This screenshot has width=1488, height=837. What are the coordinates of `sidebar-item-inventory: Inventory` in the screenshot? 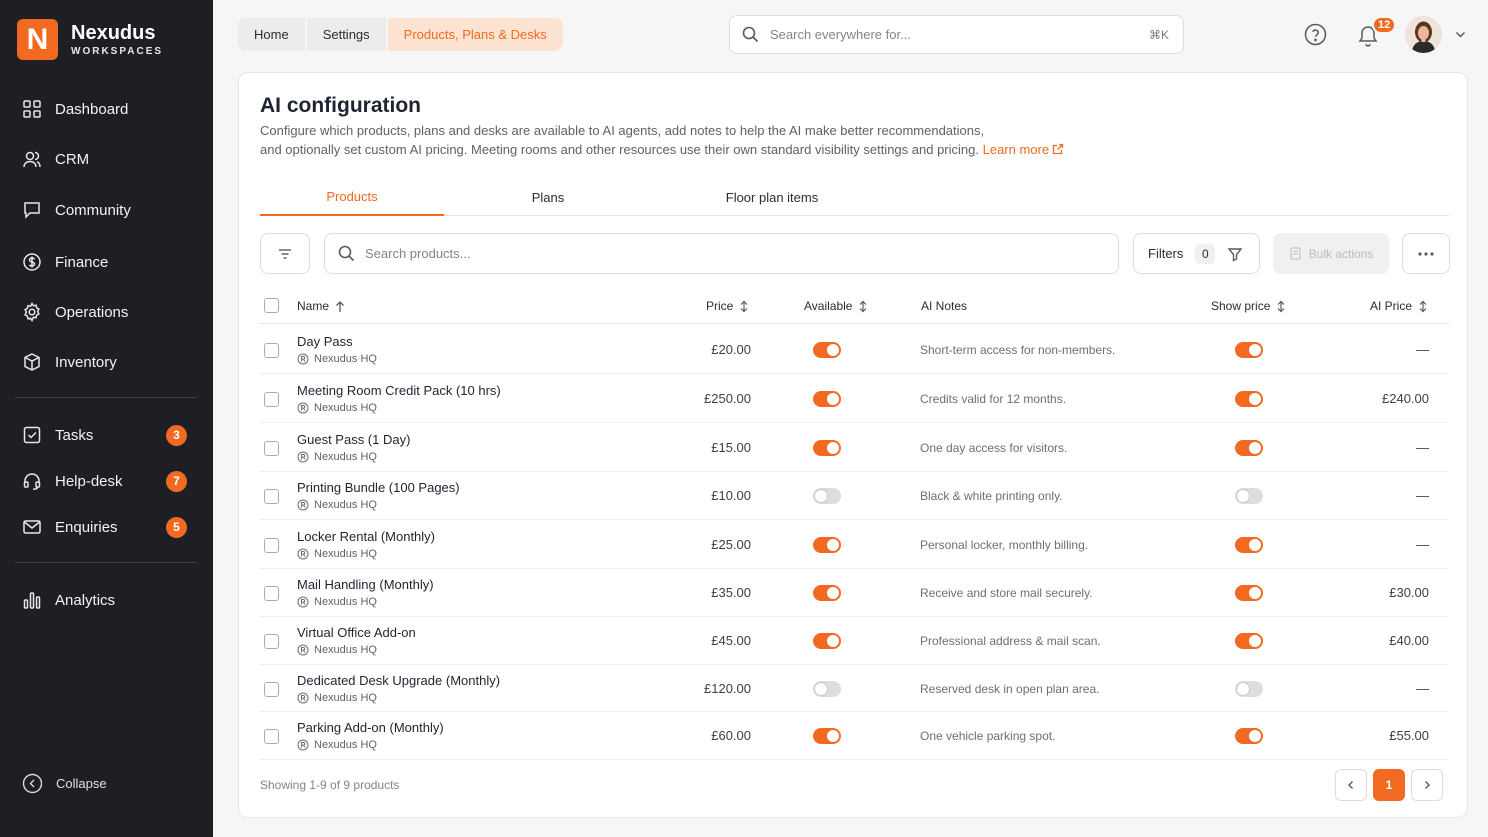 It's located at (107, 362).